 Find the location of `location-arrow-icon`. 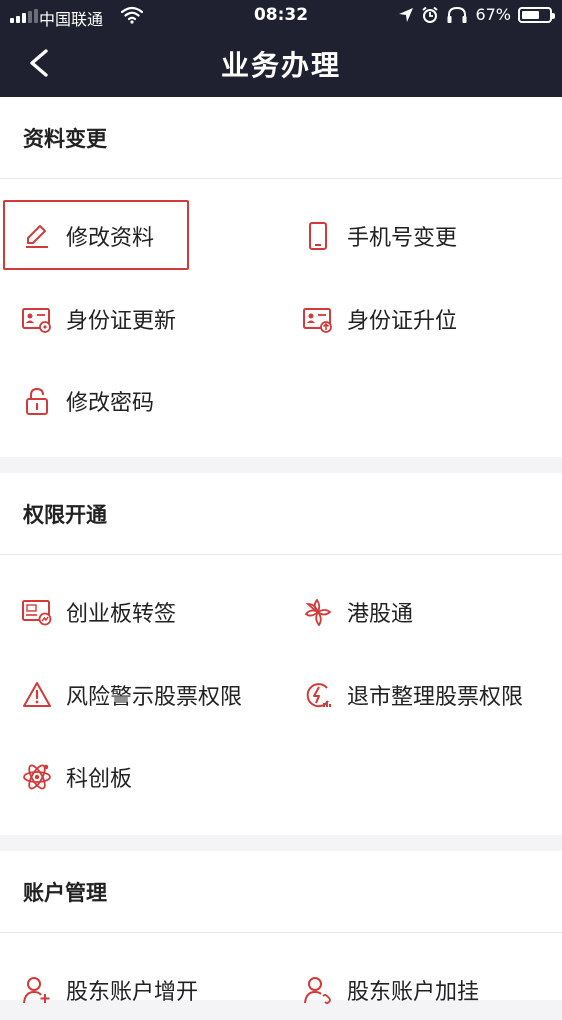

location-arrow-icon is located at coordinates (406, 14).